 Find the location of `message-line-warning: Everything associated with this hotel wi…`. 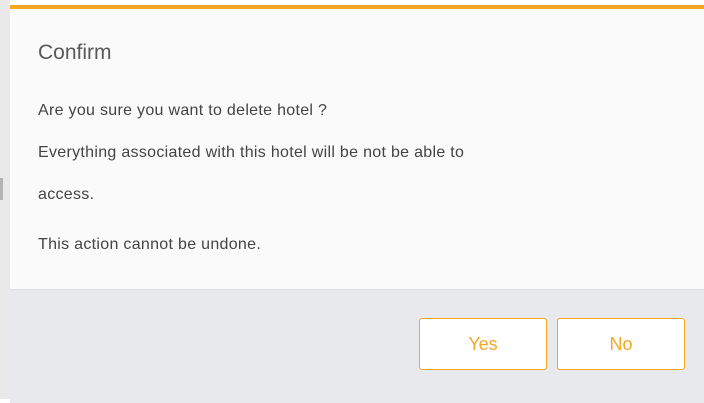

message-line-warning: Everything associated with this hotel wi… is located at coordinates (251, 152).